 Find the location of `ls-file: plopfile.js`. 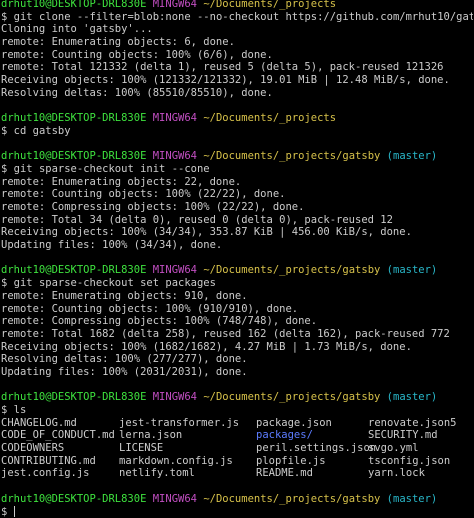

ls-file: plopfile.js is located at coordinates (312, 461).